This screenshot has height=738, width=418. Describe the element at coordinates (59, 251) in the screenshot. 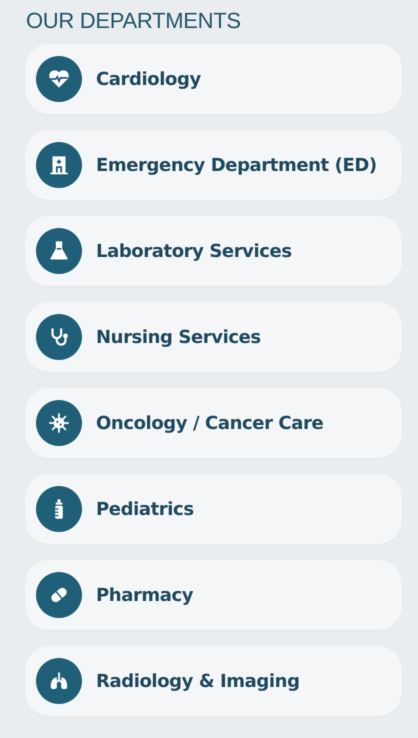

I see `flask-icon` at that location.